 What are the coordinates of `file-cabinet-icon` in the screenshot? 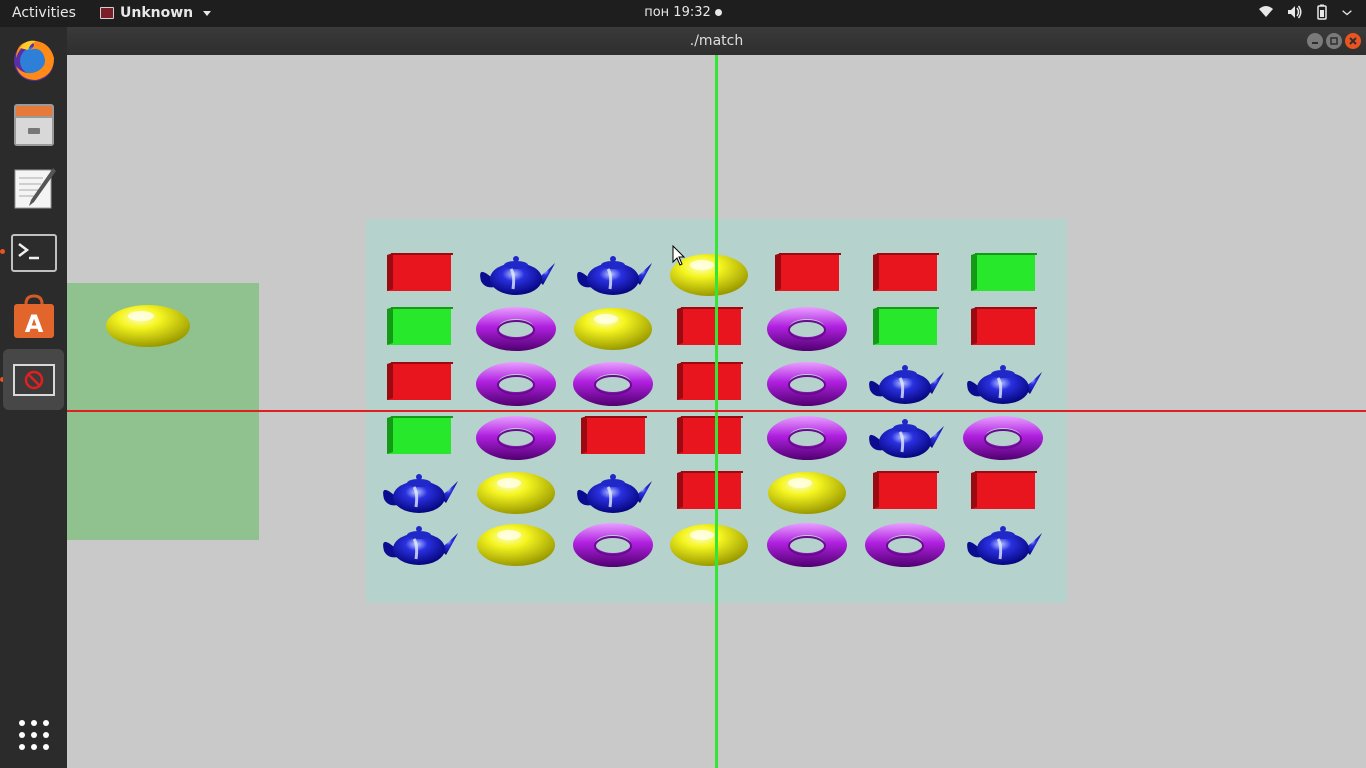 It's located at (33, 124).